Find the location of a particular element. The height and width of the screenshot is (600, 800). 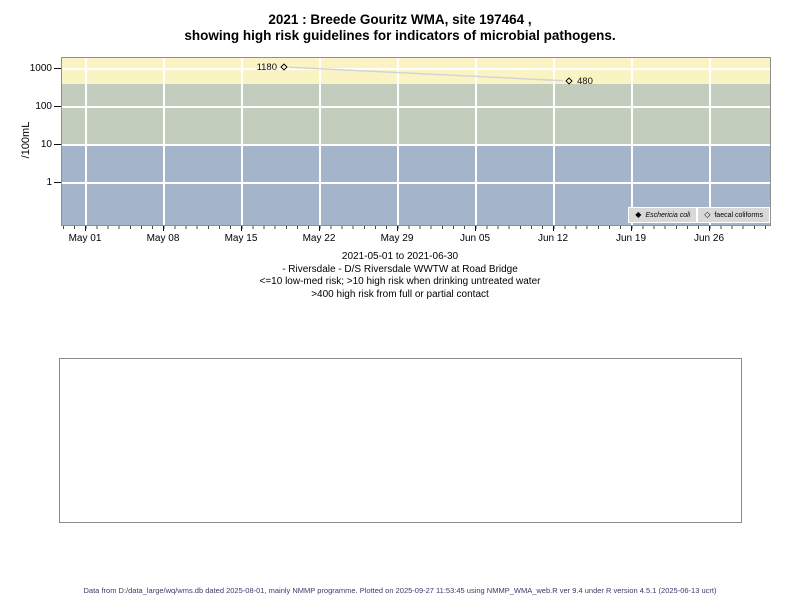

series-connector-line is located at coordinates (426, 74).